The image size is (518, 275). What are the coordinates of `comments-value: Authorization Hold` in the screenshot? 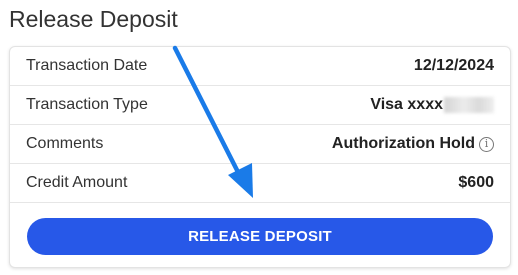 It's located at (403, 143).